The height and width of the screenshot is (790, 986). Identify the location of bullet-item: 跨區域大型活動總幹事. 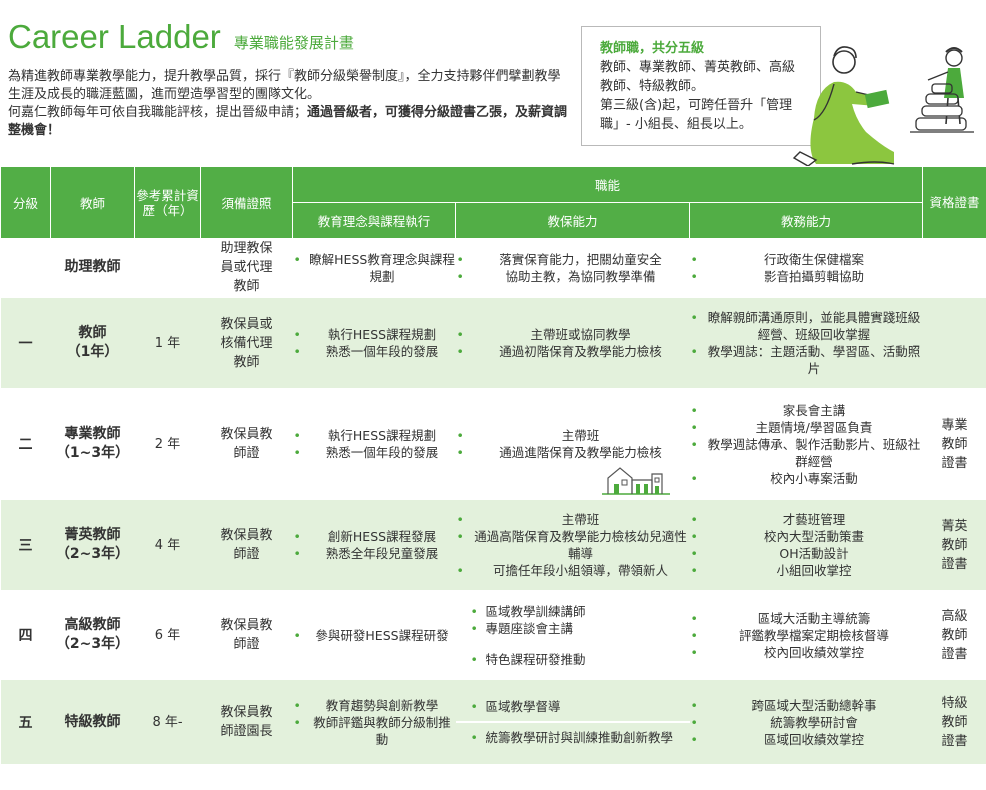
(806, 705).